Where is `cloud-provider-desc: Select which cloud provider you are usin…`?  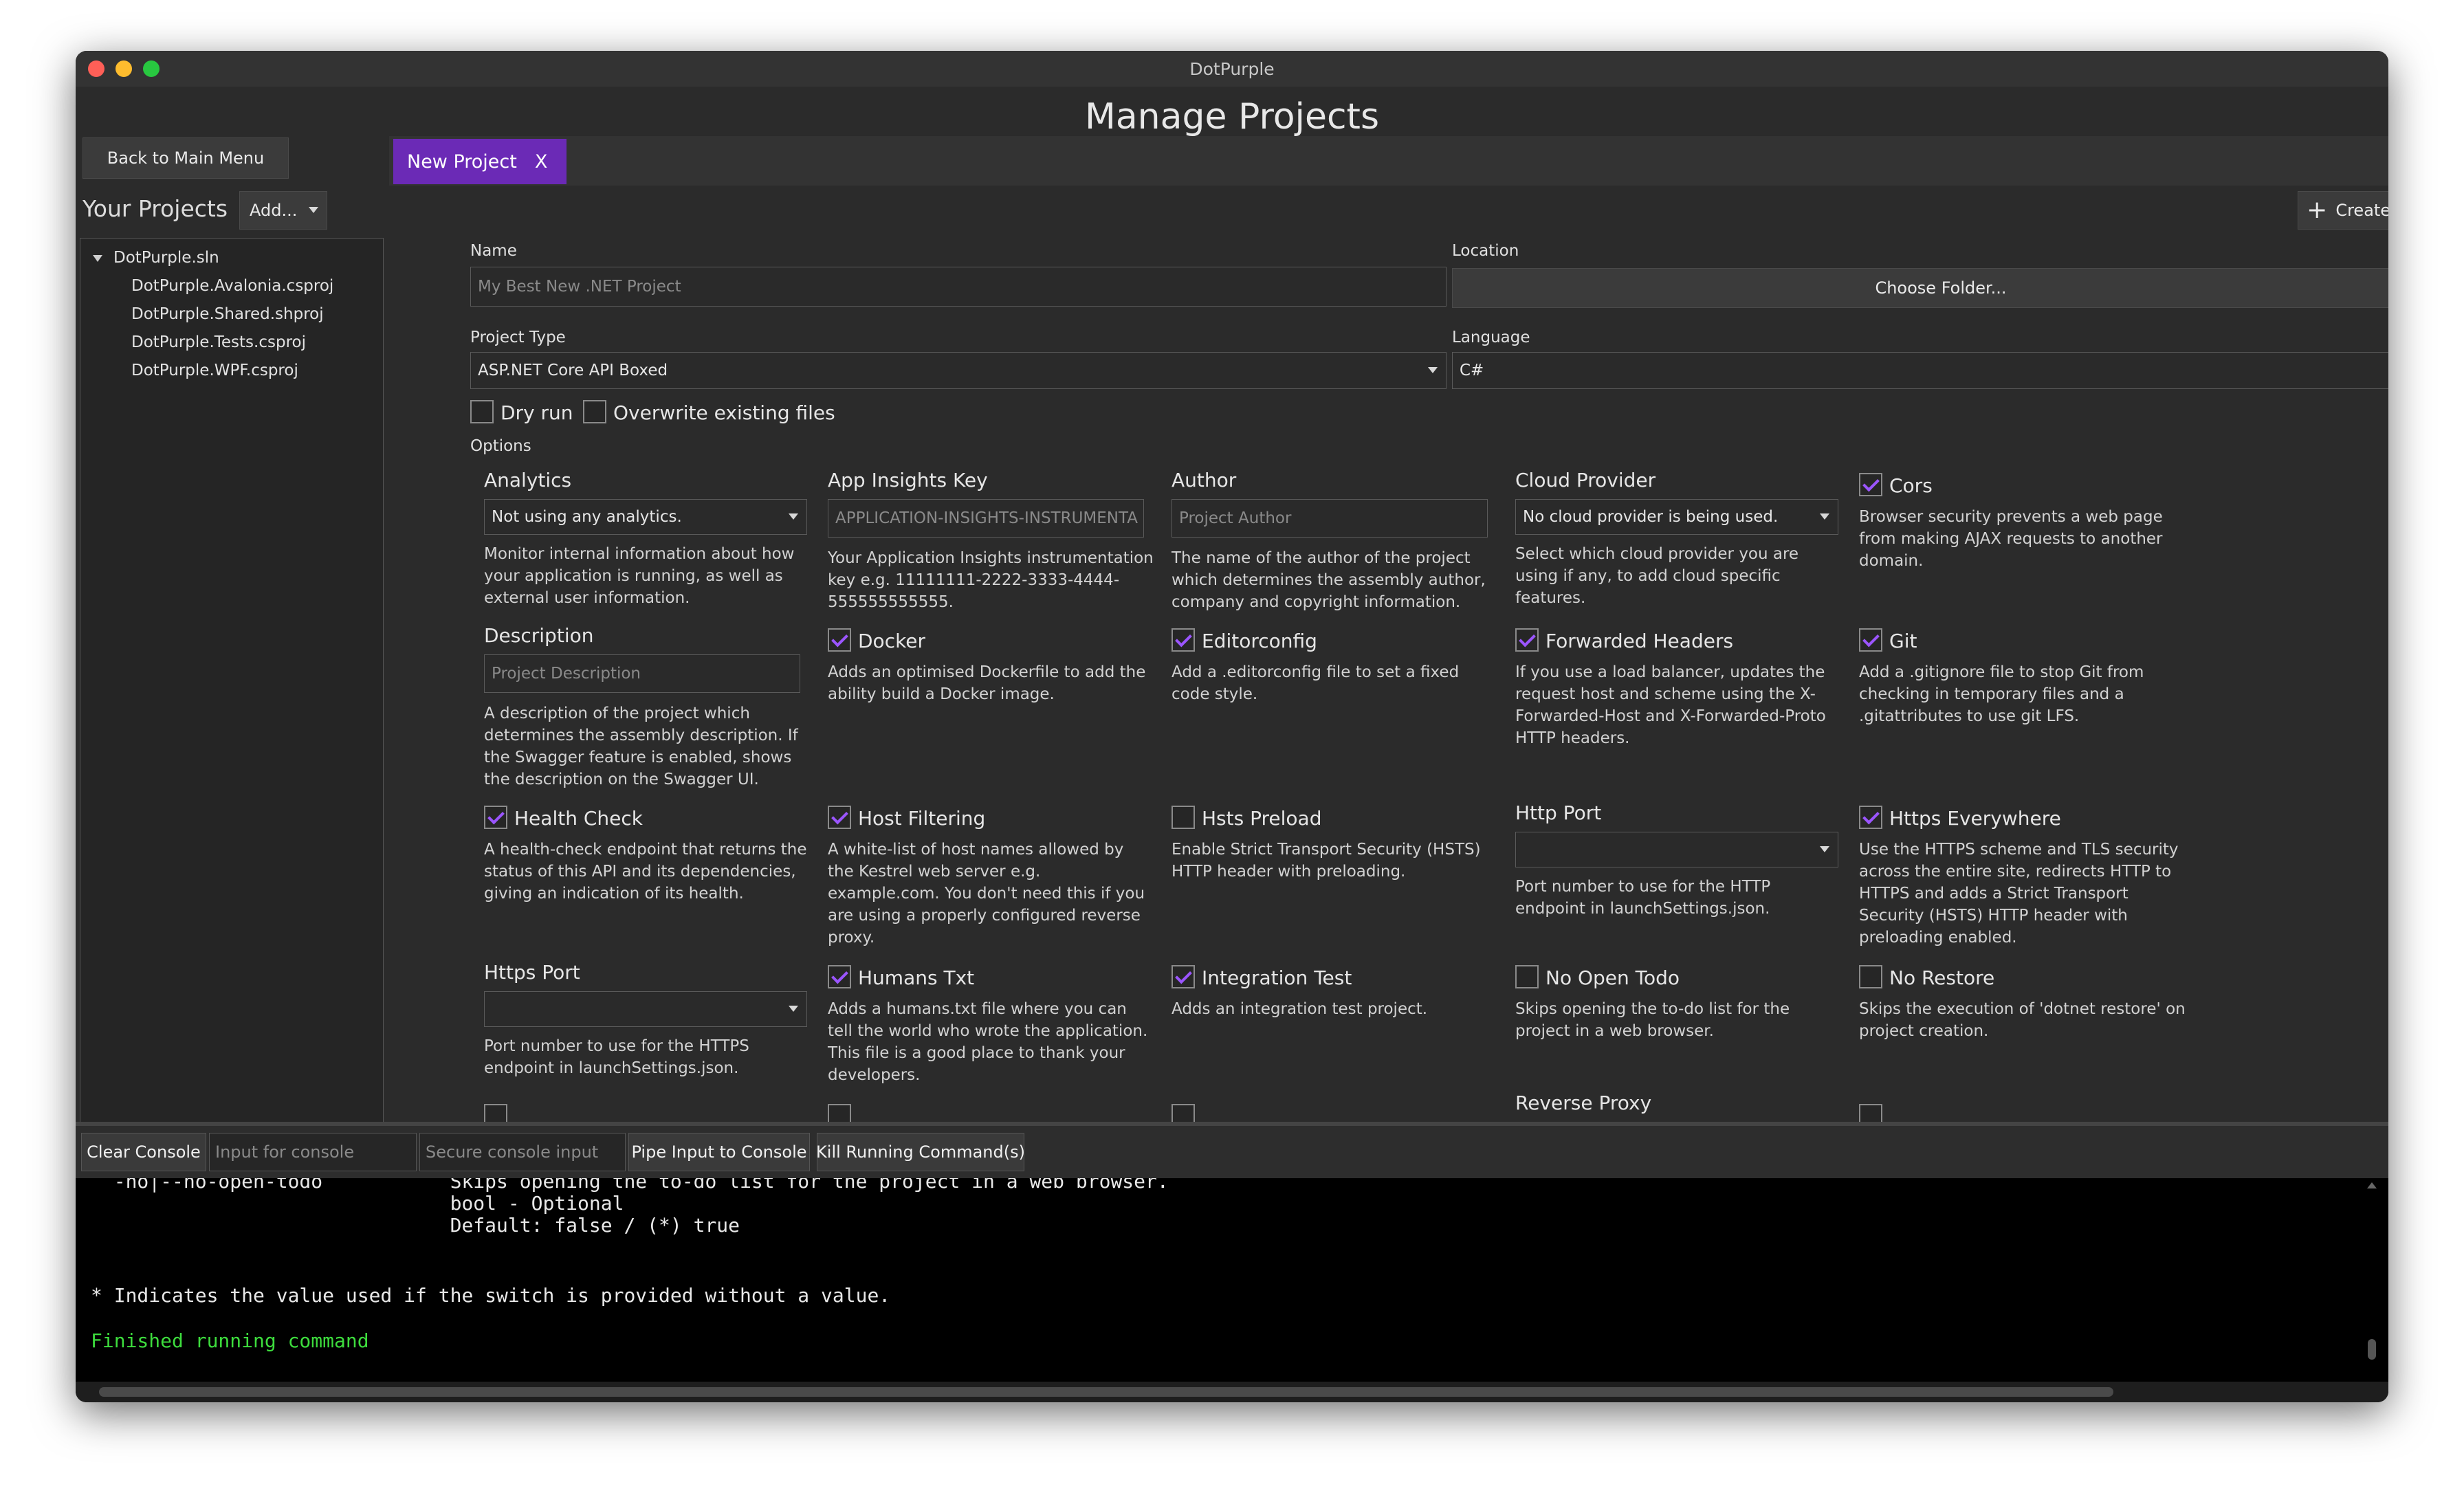
cloud-provider-desc: Select which cloud provider you are usin… is located at coordinates (1657, 576).